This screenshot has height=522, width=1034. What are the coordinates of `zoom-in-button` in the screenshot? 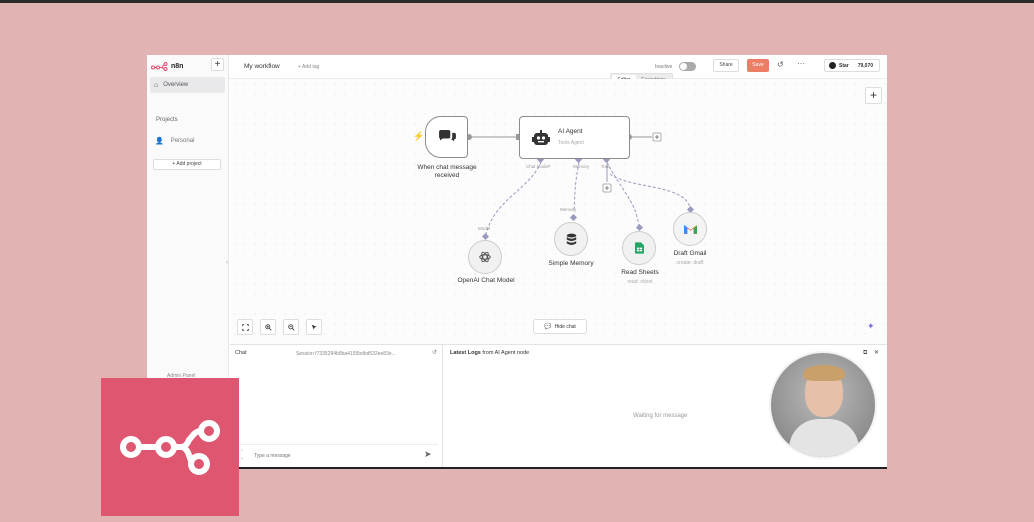 It's located at (268, 327).